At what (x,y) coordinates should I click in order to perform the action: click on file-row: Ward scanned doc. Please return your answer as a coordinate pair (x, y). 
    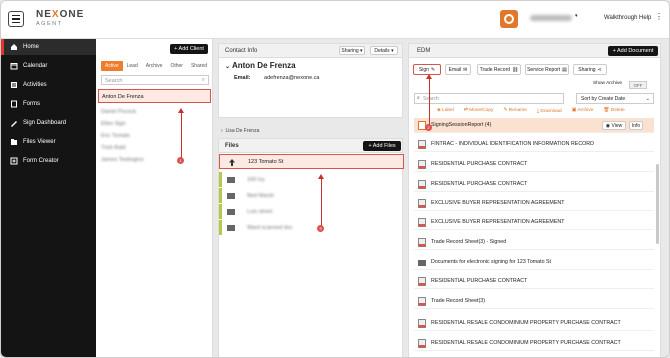
    Looking at the image, I should click on (311, 227).